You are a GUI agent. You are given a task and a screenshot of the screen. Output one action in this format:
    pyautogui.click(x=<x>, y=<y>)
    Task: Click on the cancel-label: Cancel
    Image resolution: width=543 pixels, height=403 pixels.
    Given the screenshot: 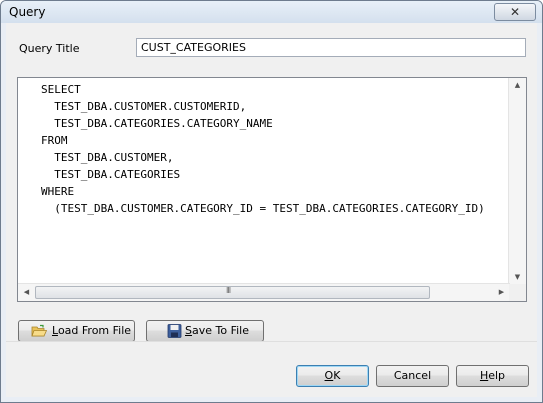 What is the action you would take?
    pyautogui.click(x=412, y=375)
    